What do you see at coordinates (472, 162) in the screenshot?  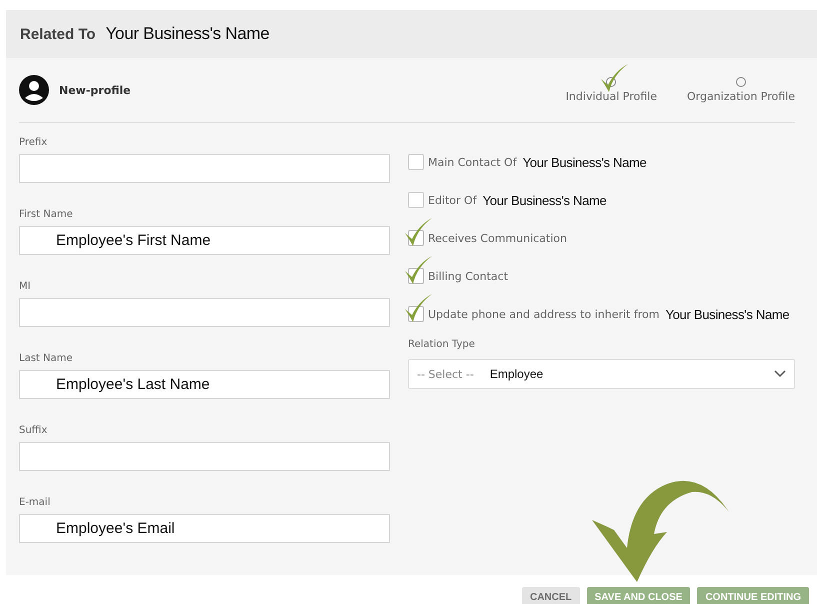 I see `checkbox-label: Main Contact Of` at bounding box center [472, 162].